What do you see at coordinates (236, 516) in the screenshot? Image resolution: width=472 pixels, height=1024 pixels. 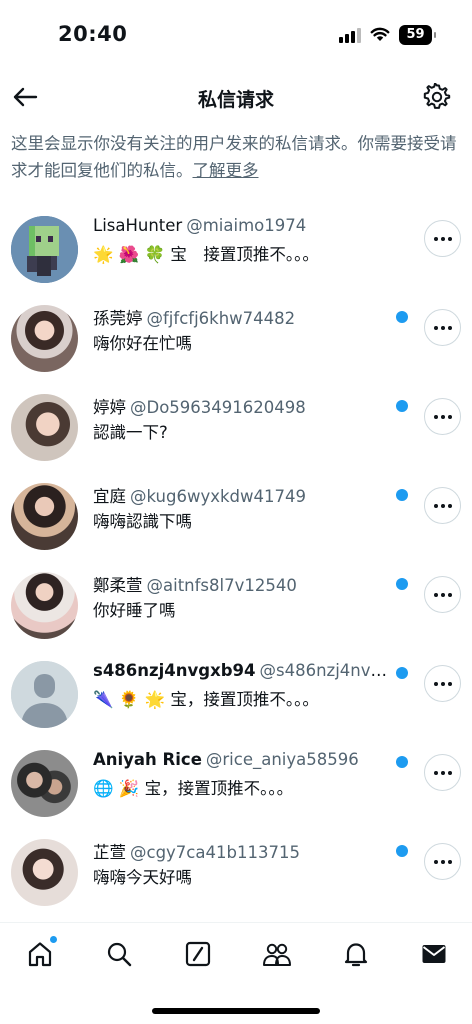 I see `request-row: 宜庭 @kug6wyxkdw41749 嗨嗨認識下嗎` at bounding box center [236, 516].